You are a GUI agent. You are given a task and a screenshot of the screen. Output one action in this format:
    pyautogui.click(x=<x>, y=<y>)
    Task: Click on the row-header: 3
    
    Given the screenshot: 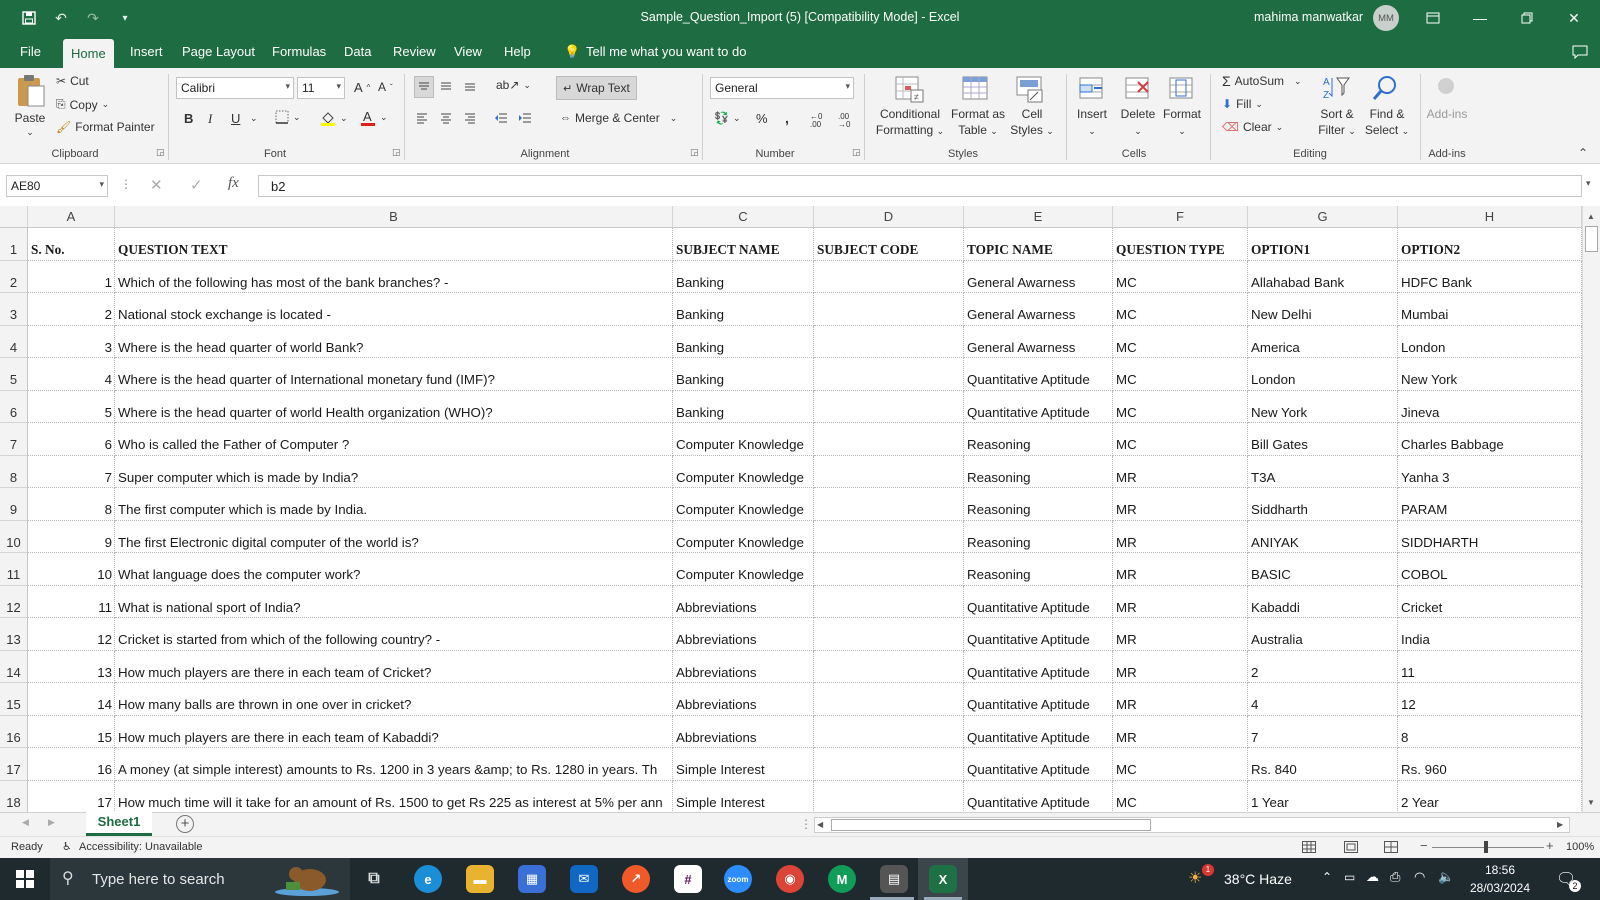 What is the action you would take?
    pyautogui.click(x=14, y=309)
    